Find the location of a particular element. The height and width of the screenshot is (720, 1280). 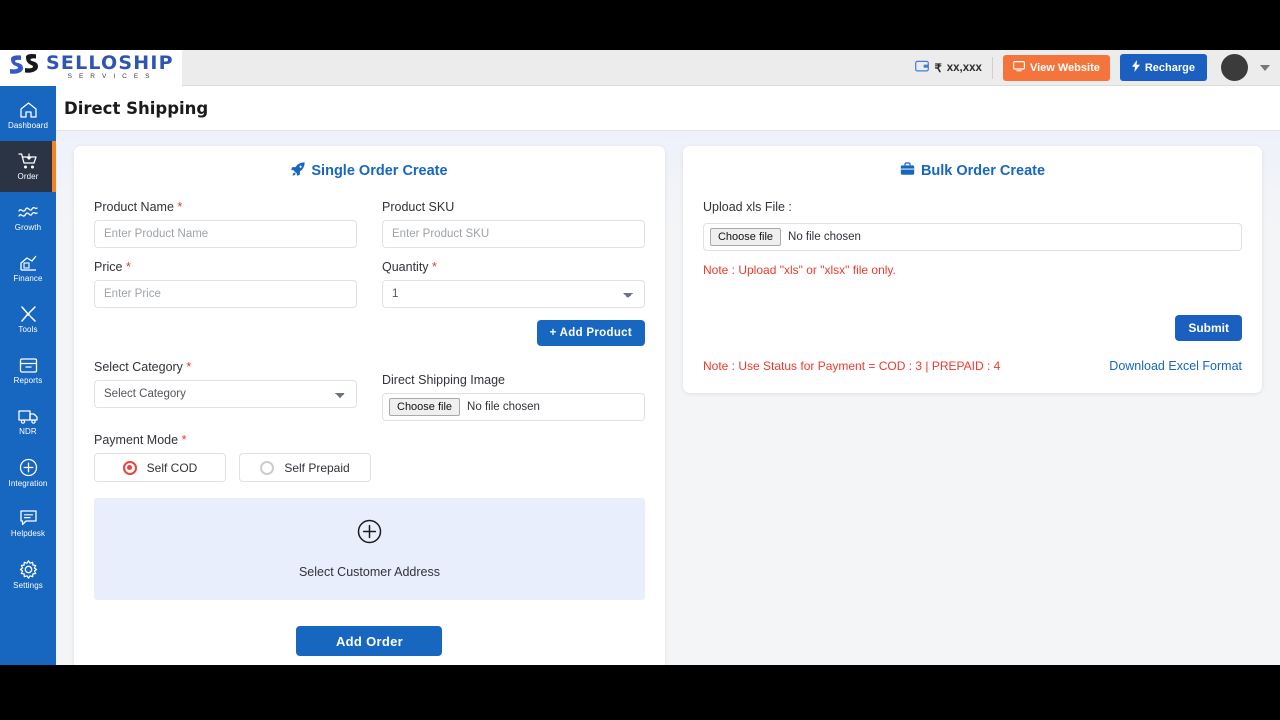

chat-icon is located at coordinates (28, 518).